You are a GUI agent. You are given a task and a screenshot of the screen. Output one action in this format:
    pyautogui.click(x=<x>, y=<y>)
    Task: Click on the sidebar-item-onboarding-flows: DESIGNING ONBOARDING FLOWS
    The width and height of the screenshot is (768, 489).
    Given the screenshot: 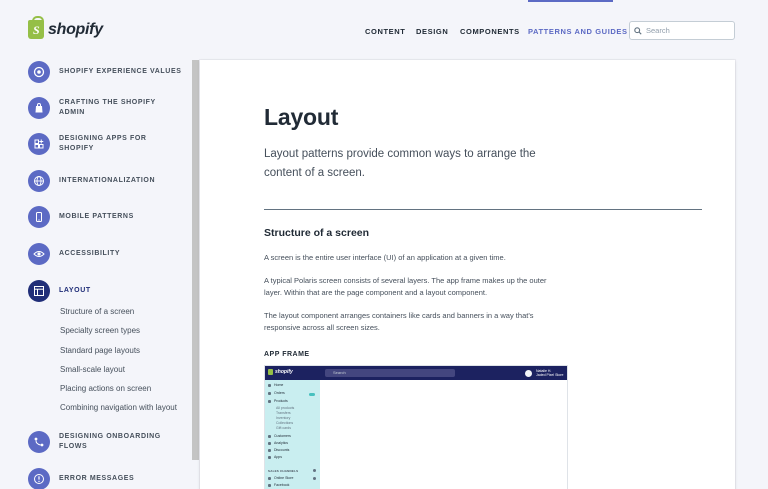 What is the action you would take?
    pyautogui.click(x=94, y=442)
    